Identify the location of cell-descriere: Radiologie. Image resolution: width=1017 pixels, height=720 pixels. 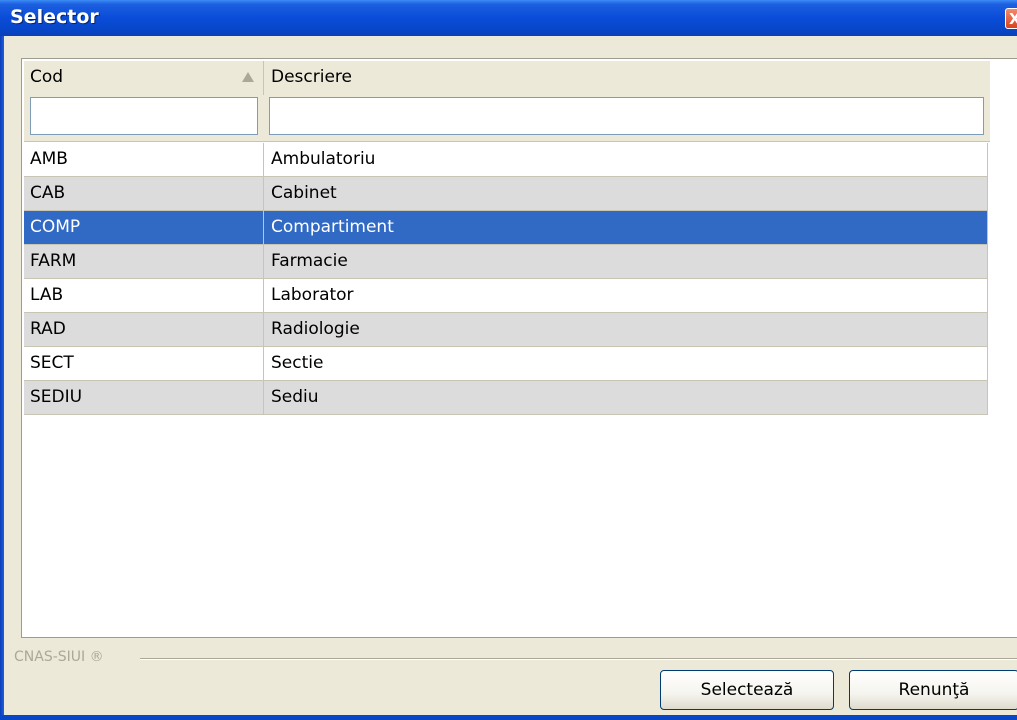
(315, 329).